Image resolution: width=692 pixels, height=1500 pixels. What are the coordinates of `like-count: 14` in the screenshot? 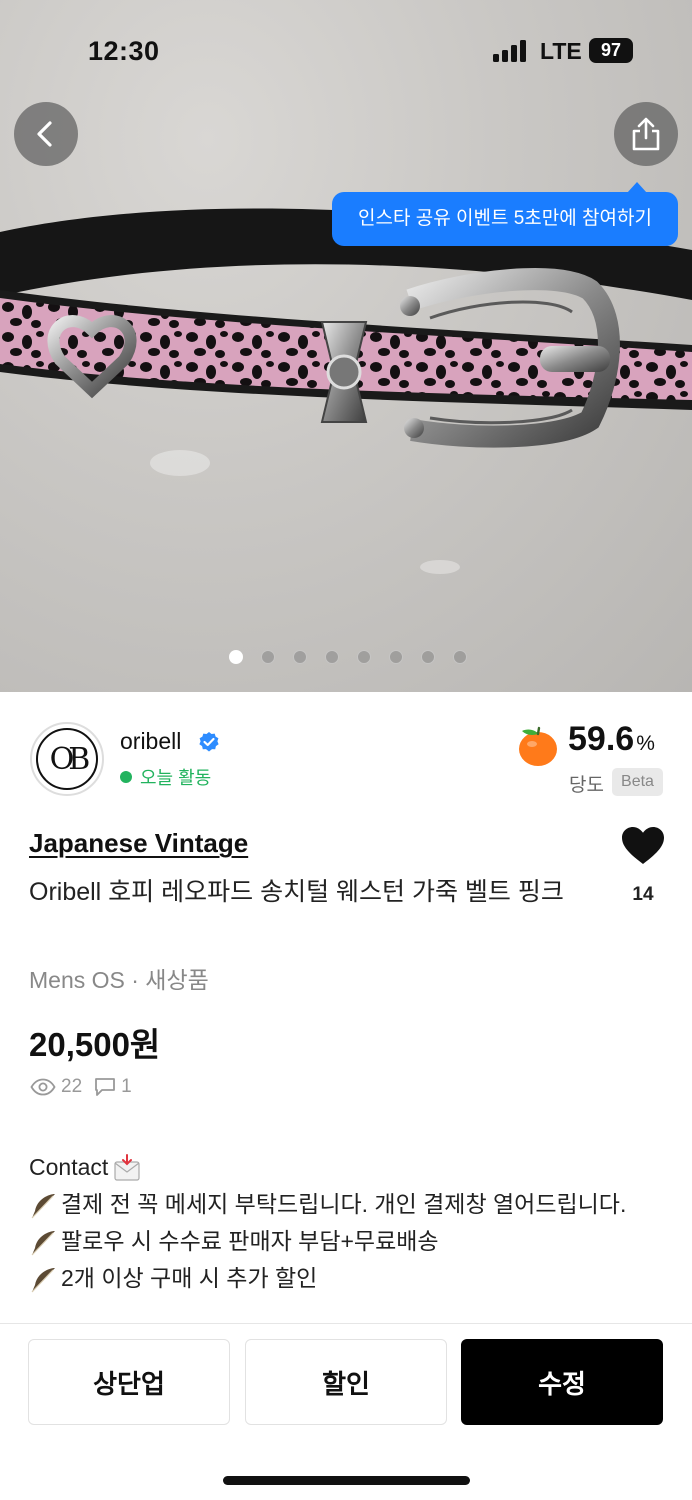 It's located at (643, 894).